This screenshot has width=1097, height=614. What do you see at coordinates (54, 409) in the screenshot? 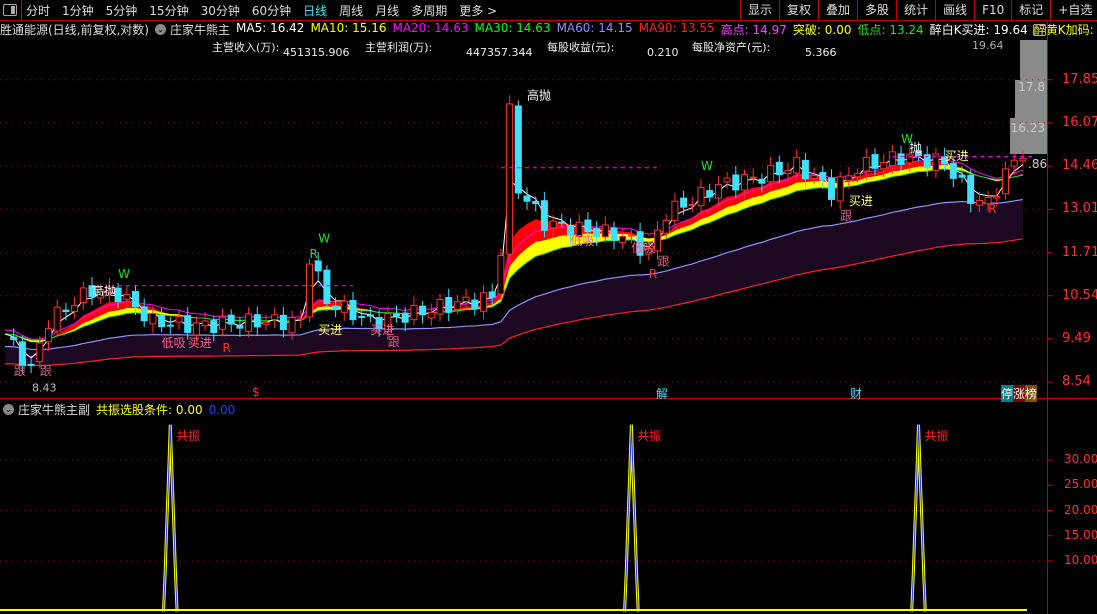
I see `sub-indicator-name: 庄家牛熊主副` at bounding box center [54, 409].